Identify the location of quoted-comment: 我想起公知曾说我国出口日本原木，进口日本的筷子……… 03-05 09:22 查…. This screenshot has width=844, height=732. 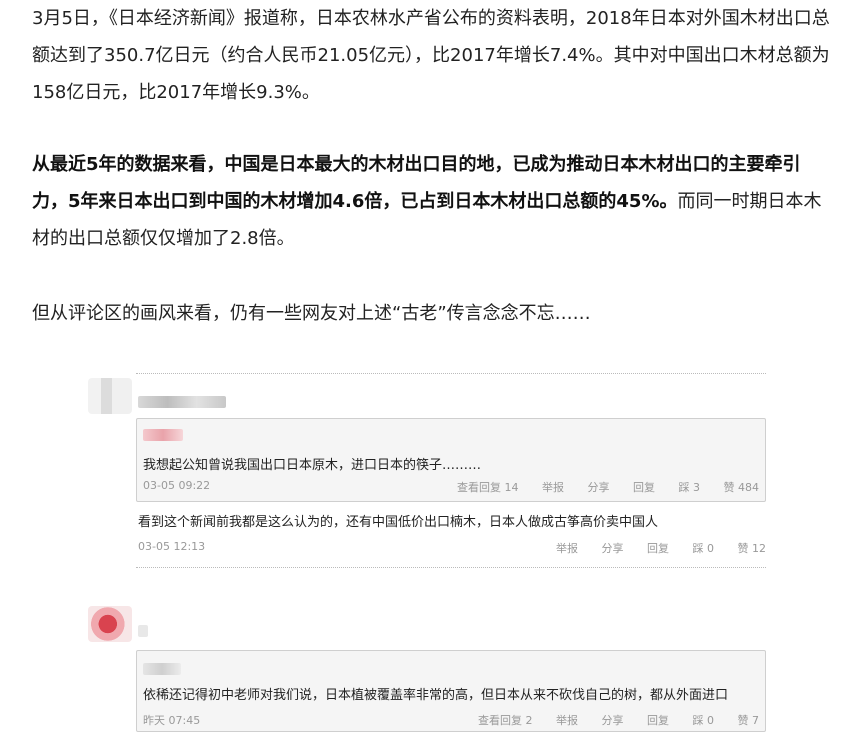
(451, 460).